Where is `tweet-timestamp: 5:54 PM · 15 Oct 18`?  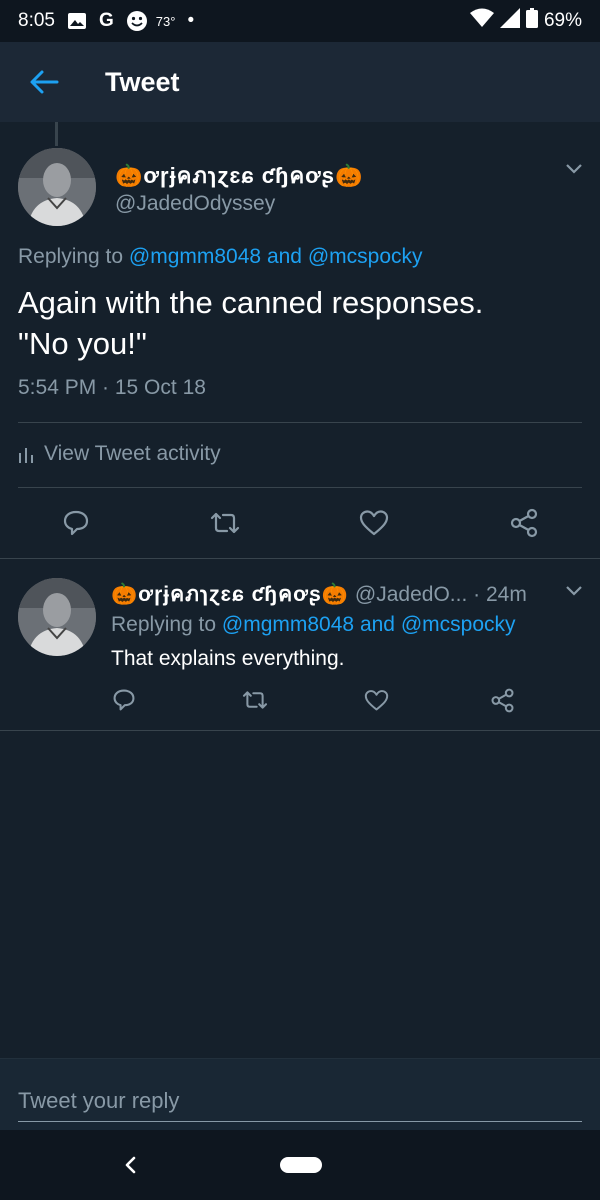
tweet-timestamp: 5:54 PM · 15 Oct 18 is located at coordinates (112, 387).